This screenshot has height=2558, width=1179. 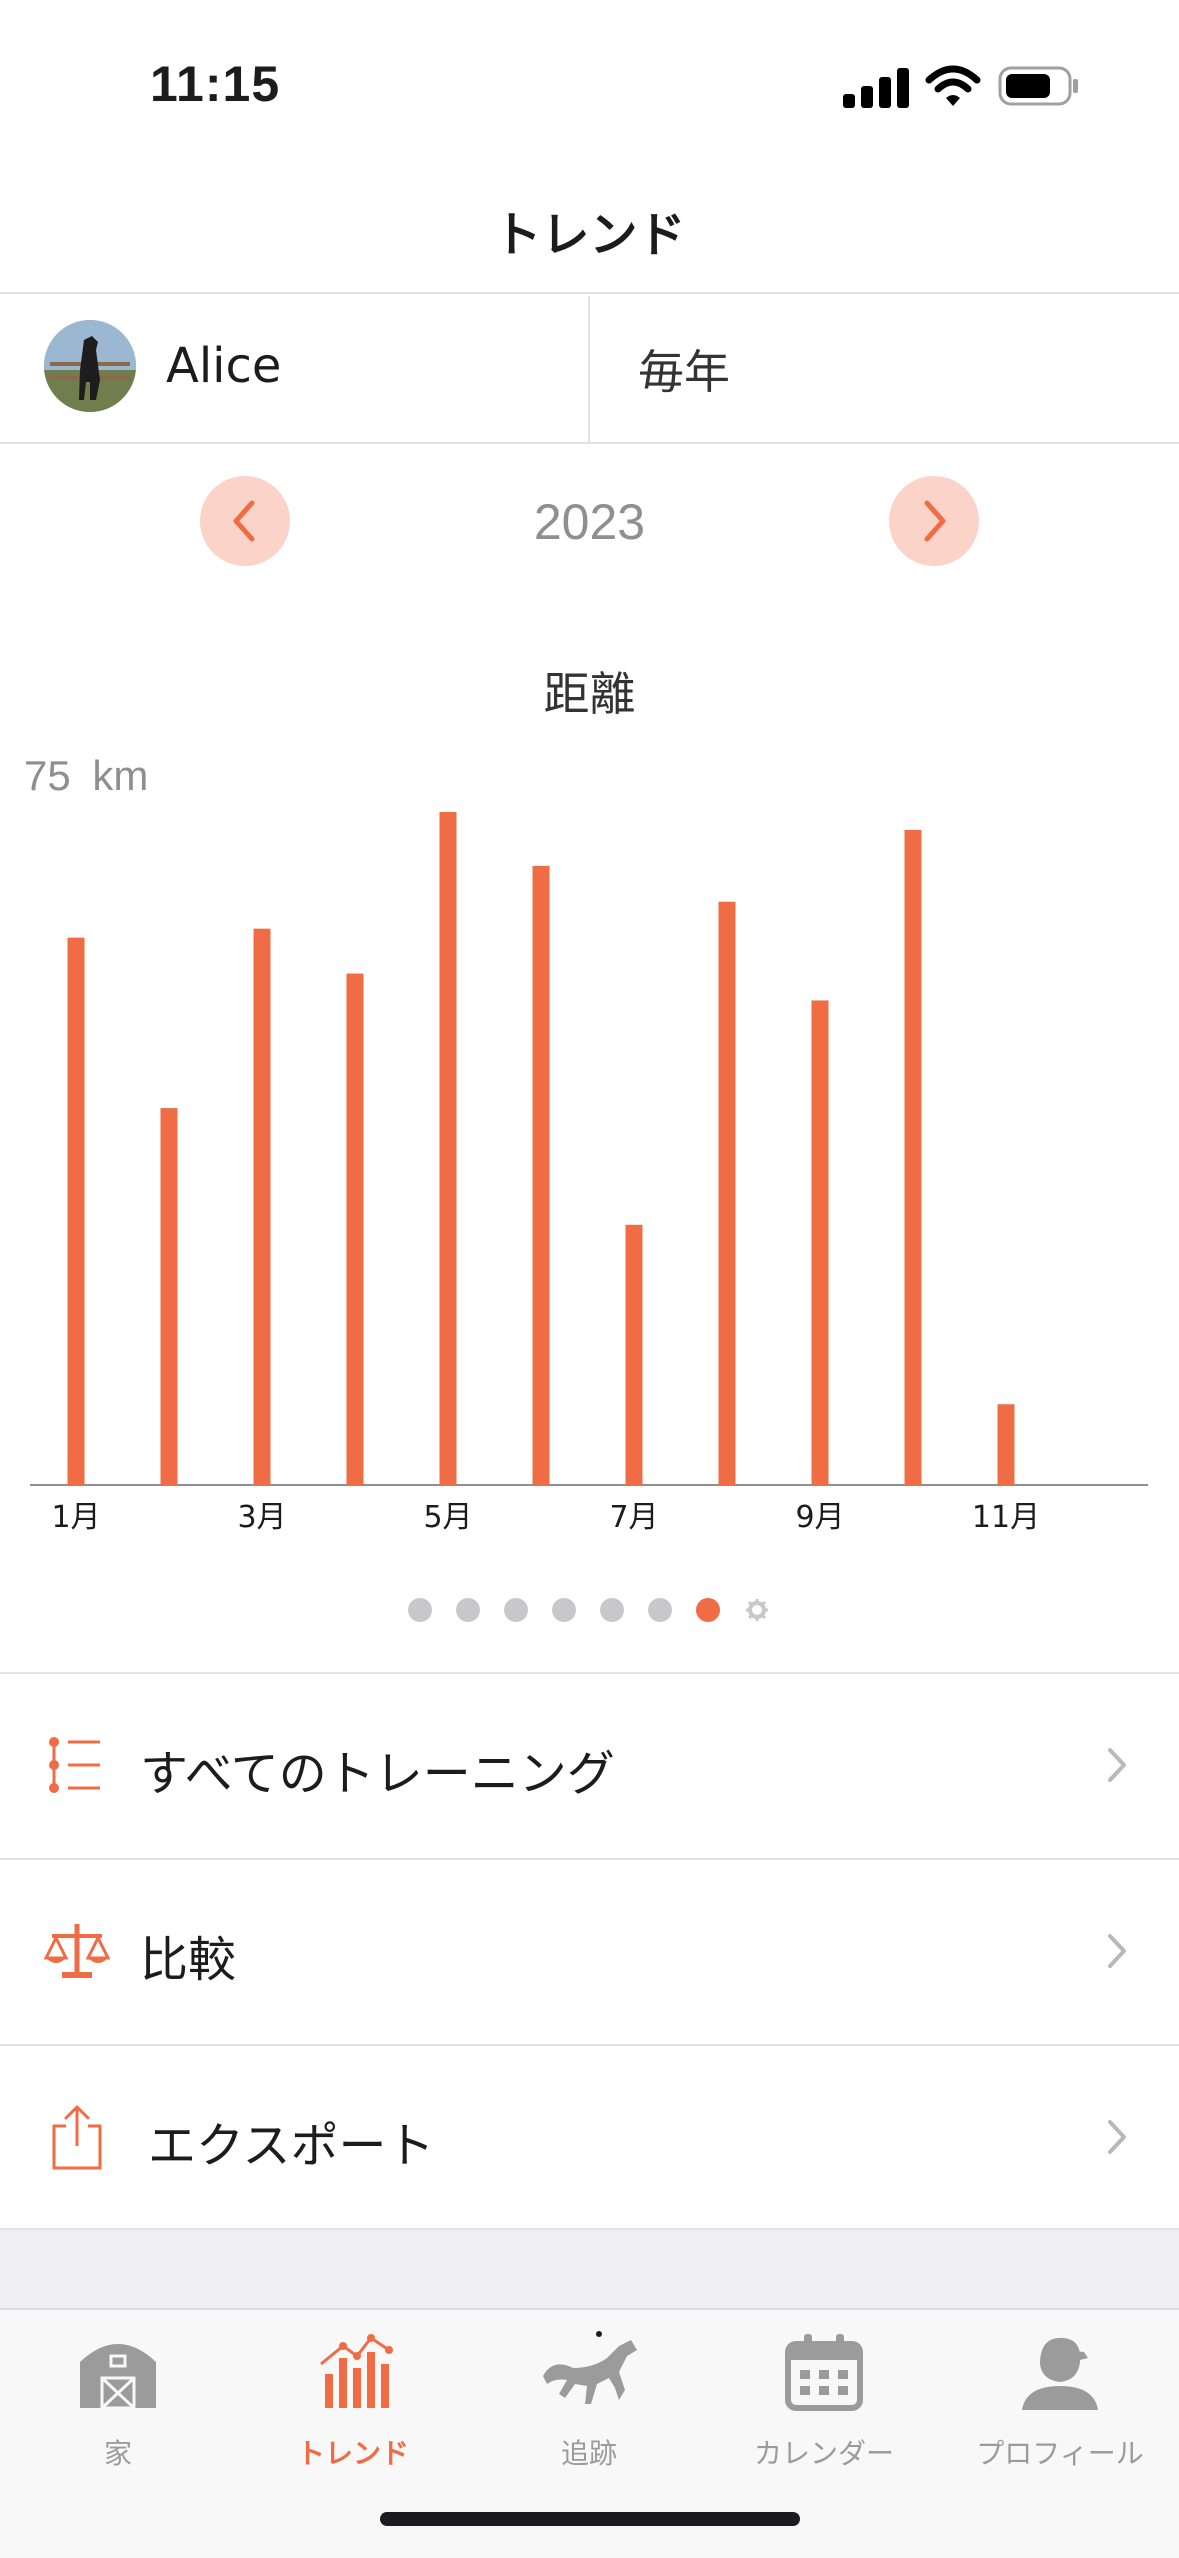 I want to click on chart-bar-3月, so click(x=262, y=1206).